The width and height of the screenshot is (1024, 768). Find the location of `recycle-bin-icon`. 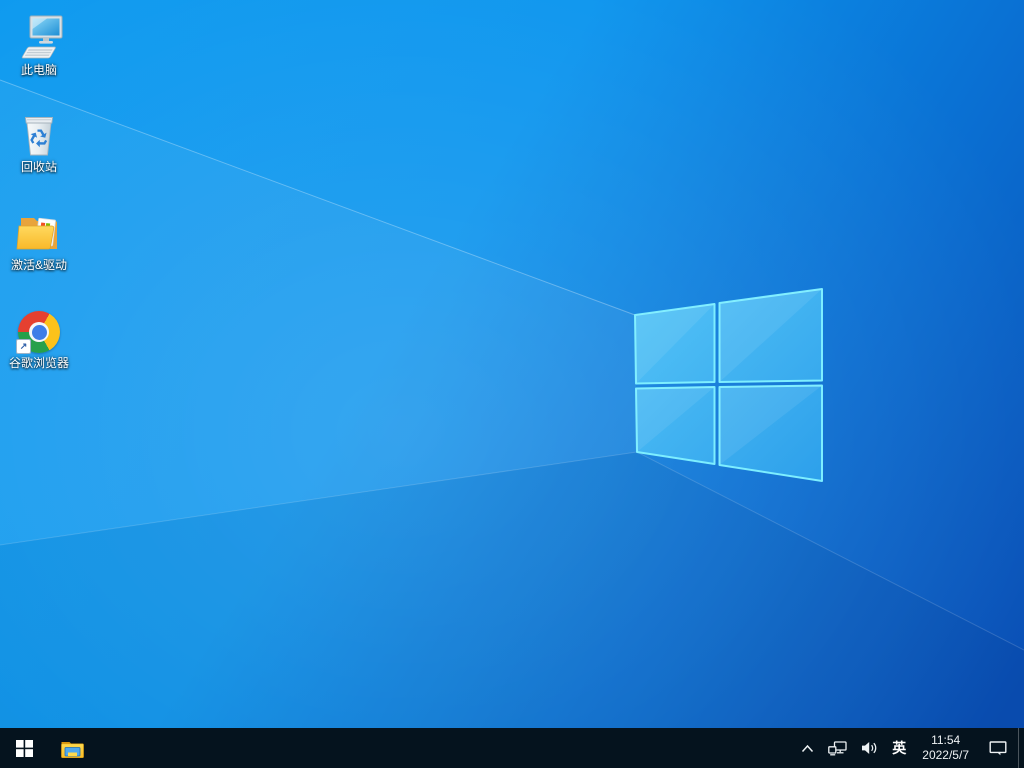

recycle-bin-icon is located at coordinates (39, 132).